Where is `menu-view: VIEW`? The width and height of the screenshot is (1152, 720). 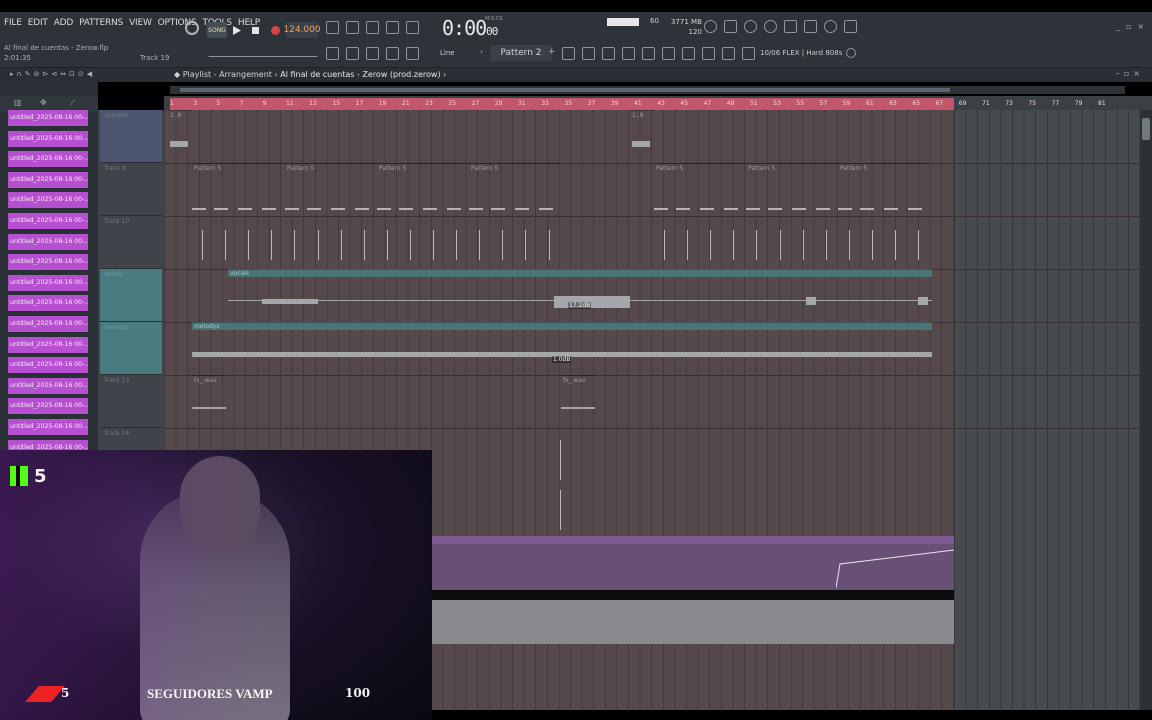
menu-view: VIEW is located at coordinates (140, 23).